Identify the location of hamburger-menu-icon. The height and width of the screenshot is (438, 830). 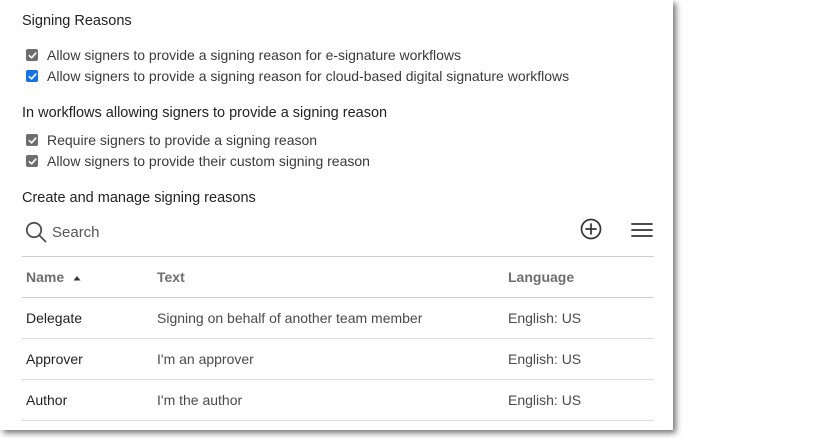
(642, 230).